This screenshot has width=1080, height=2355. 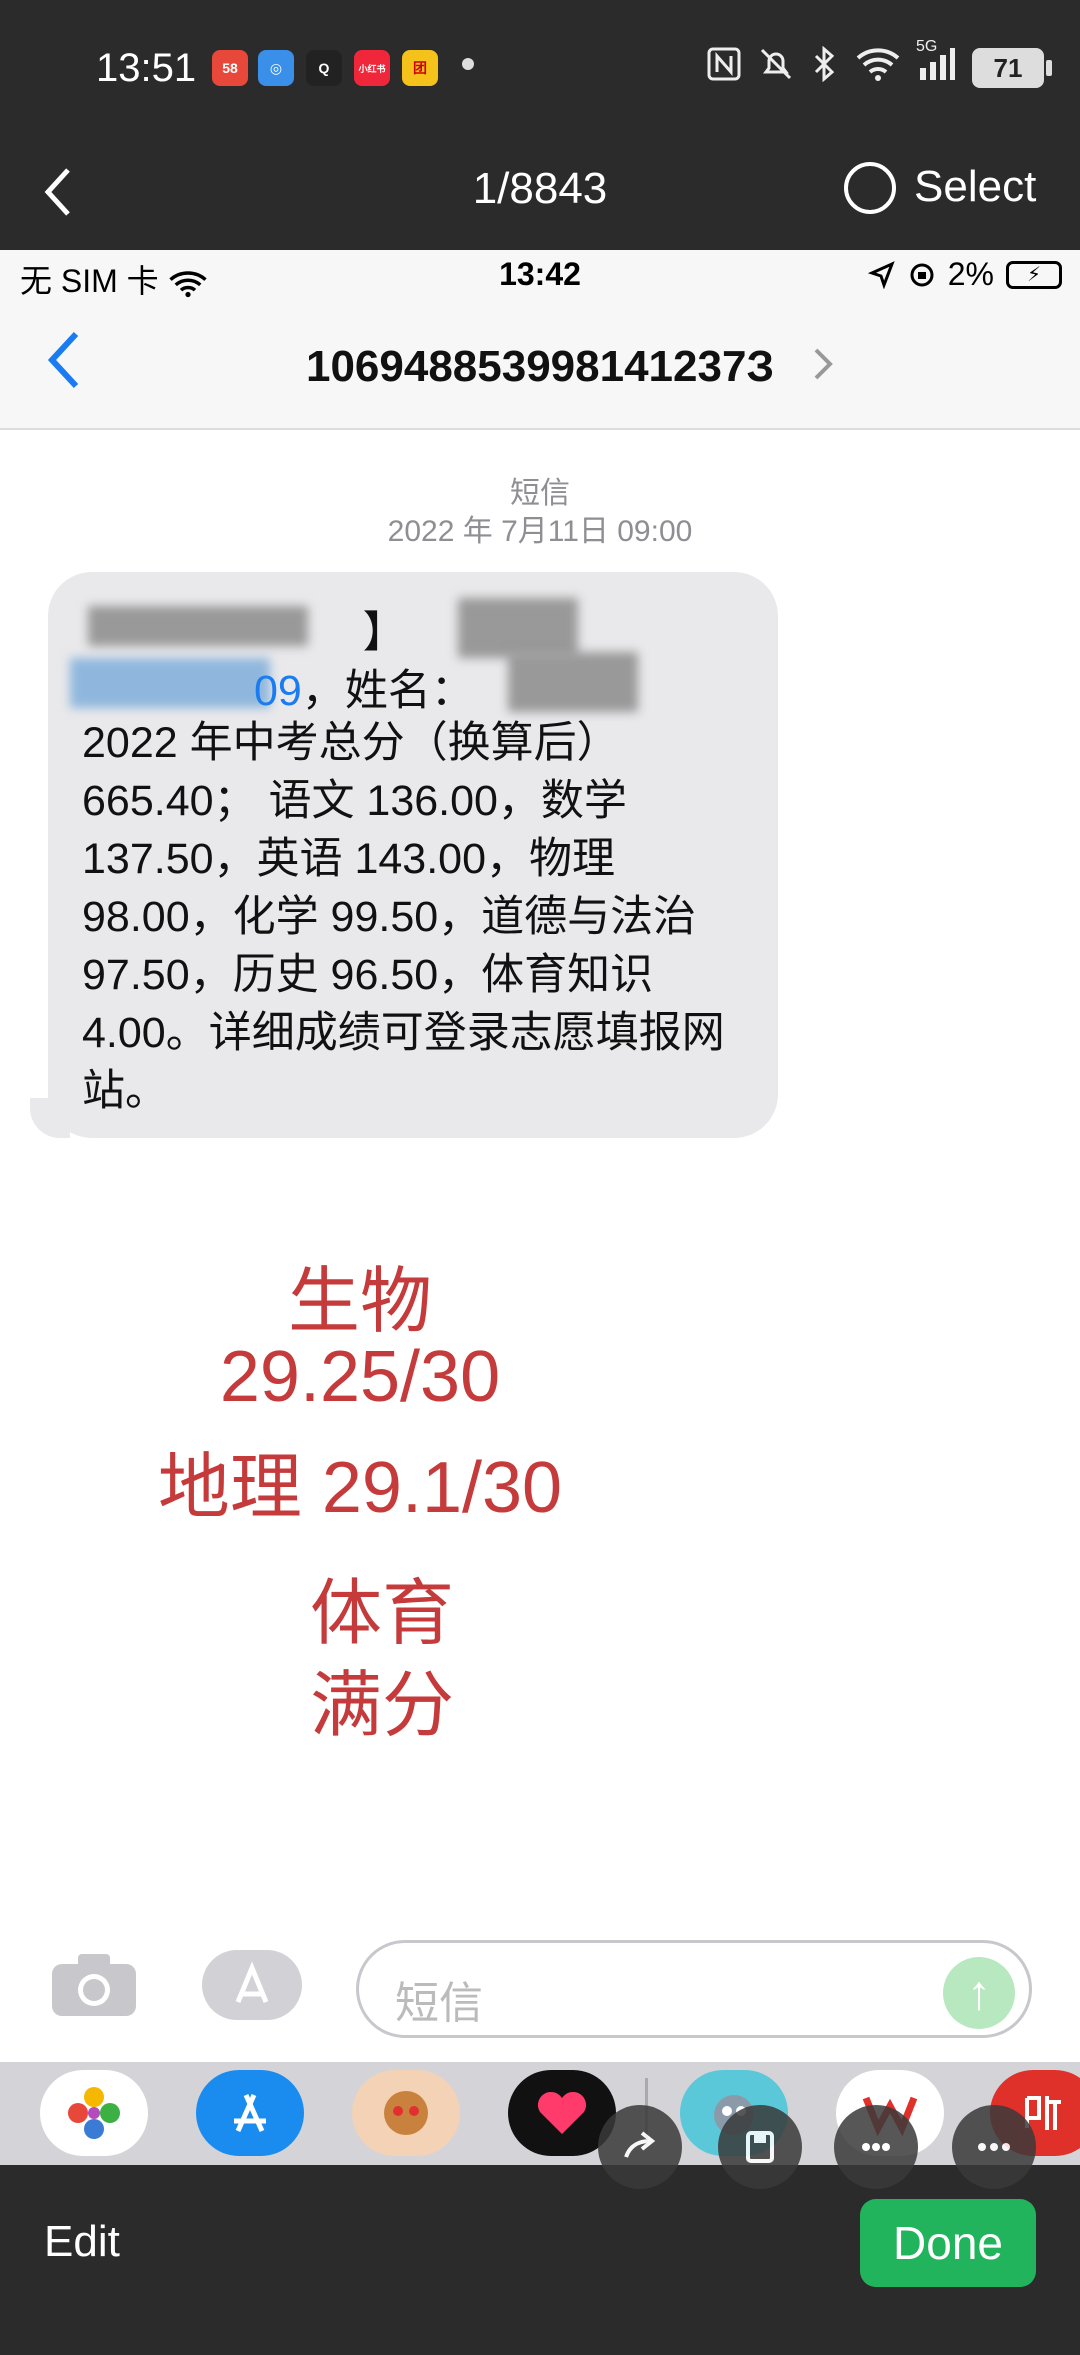 I want to click on ios-battery-icon: ⚡, so click(x=1034, y=274).